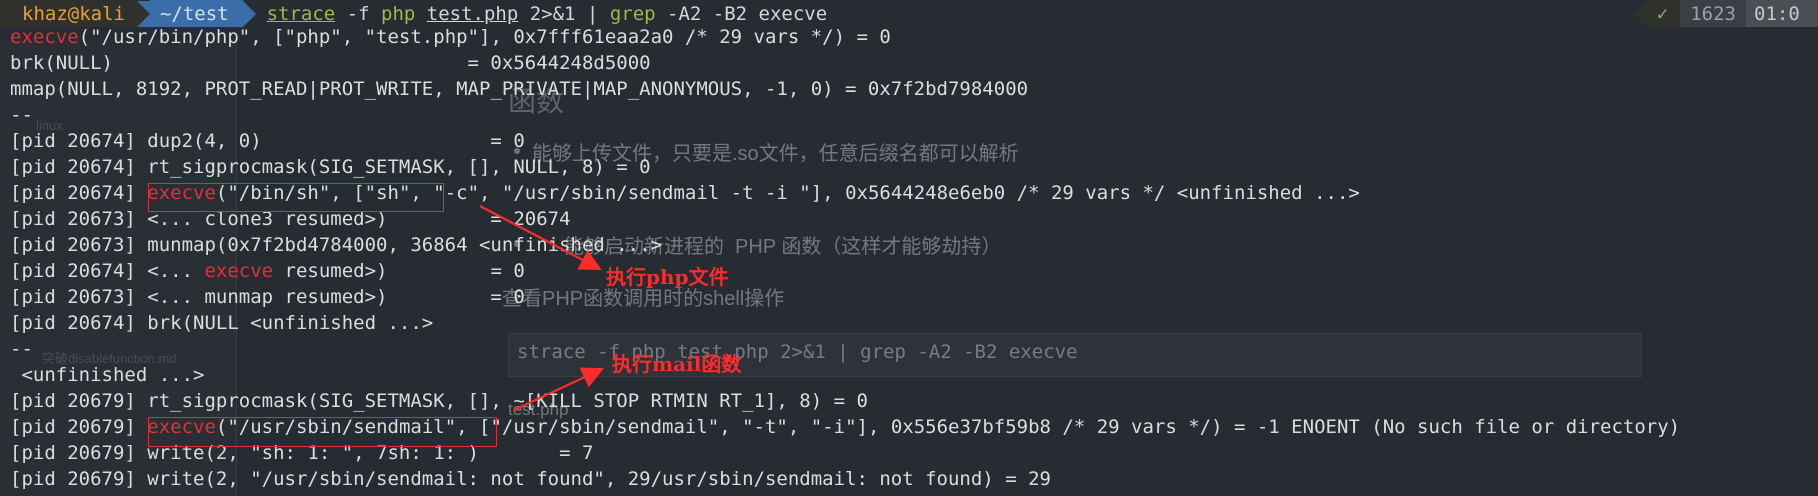  What do you see at coordinates (541, 308) in the screenshot?
I see `annotation-arrows` at bounding box center [541, 308].